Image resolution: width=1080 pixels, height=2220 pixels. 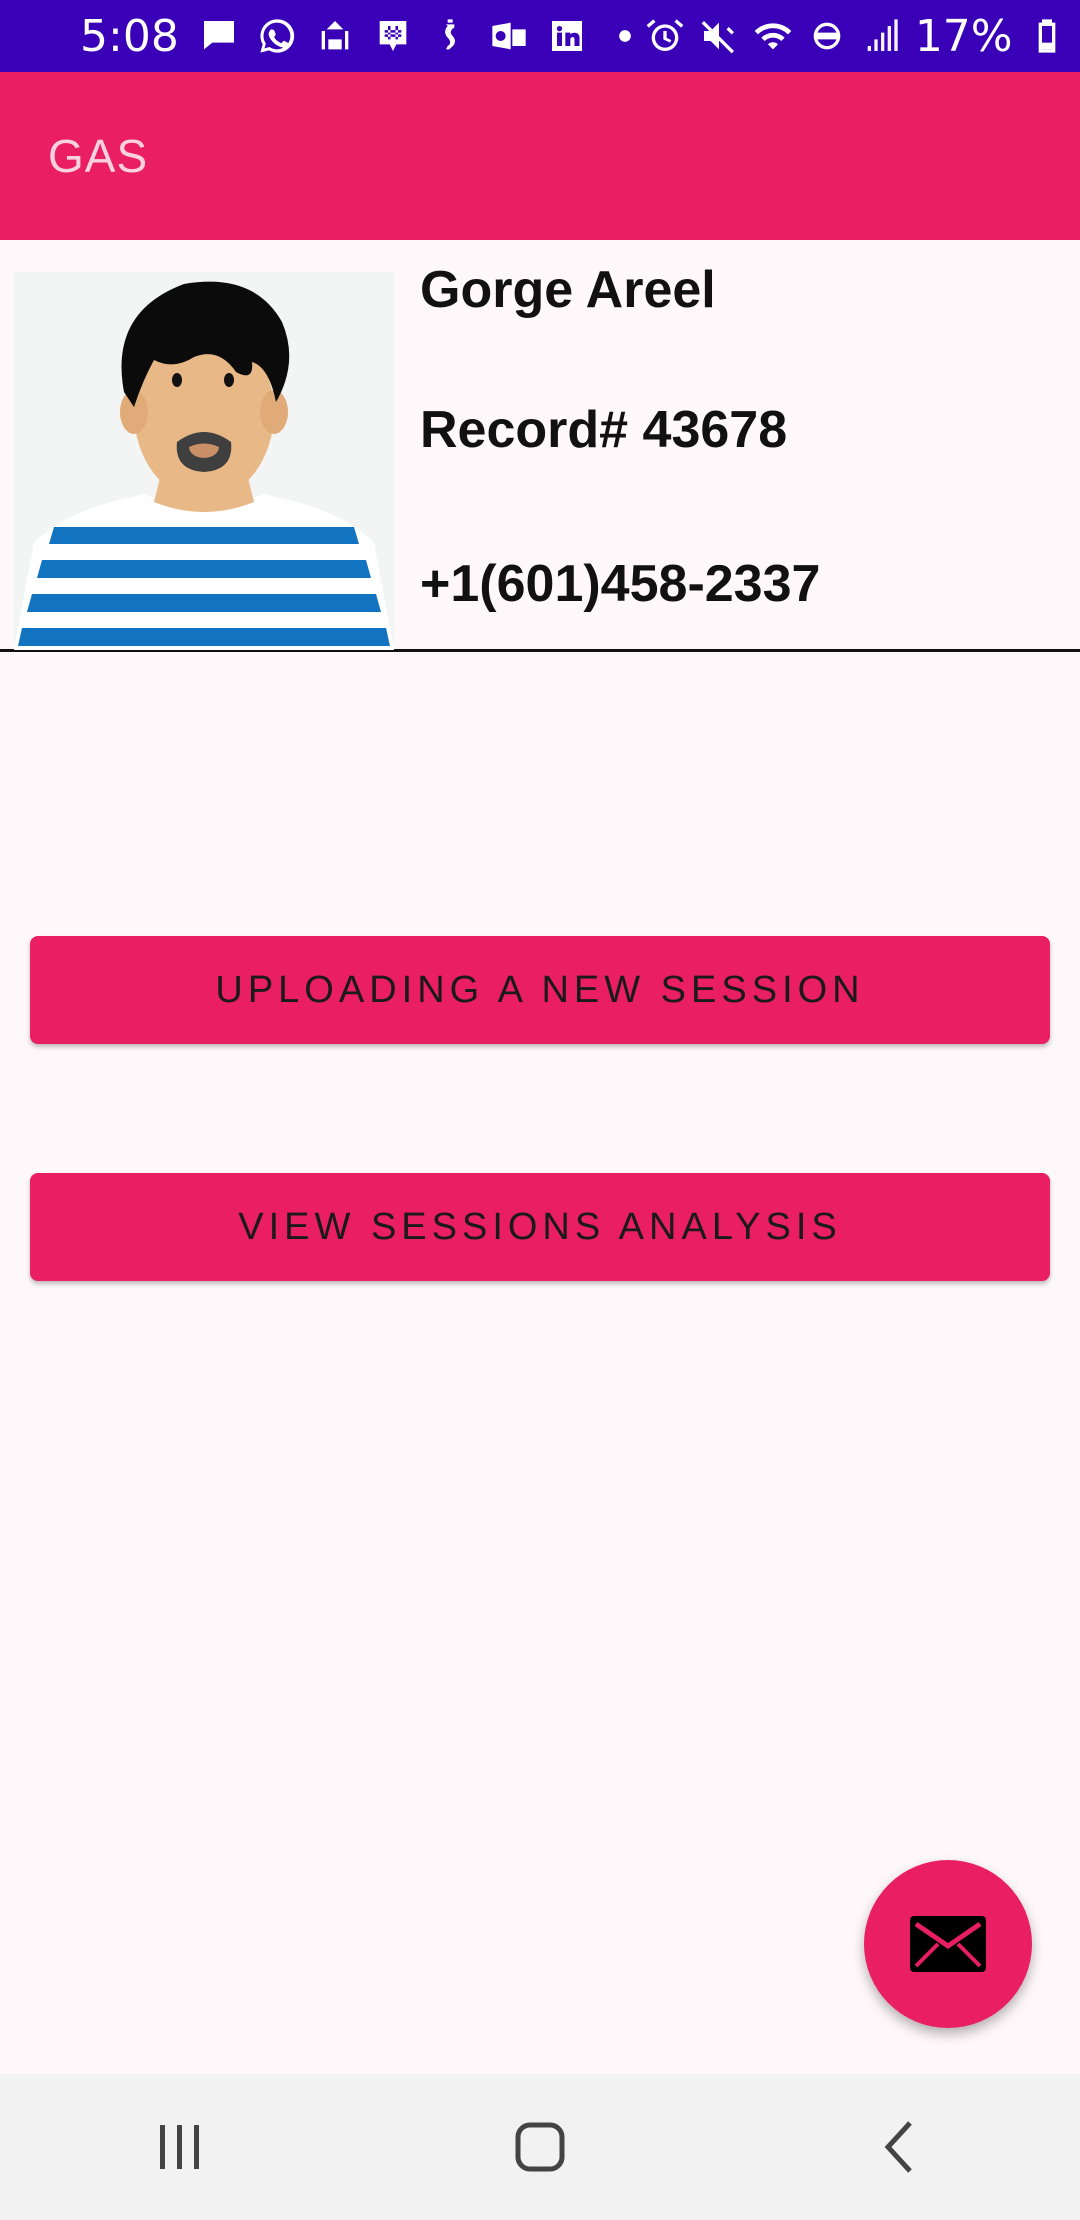 I want to click on dot-icon, so click(x=625, y=36).